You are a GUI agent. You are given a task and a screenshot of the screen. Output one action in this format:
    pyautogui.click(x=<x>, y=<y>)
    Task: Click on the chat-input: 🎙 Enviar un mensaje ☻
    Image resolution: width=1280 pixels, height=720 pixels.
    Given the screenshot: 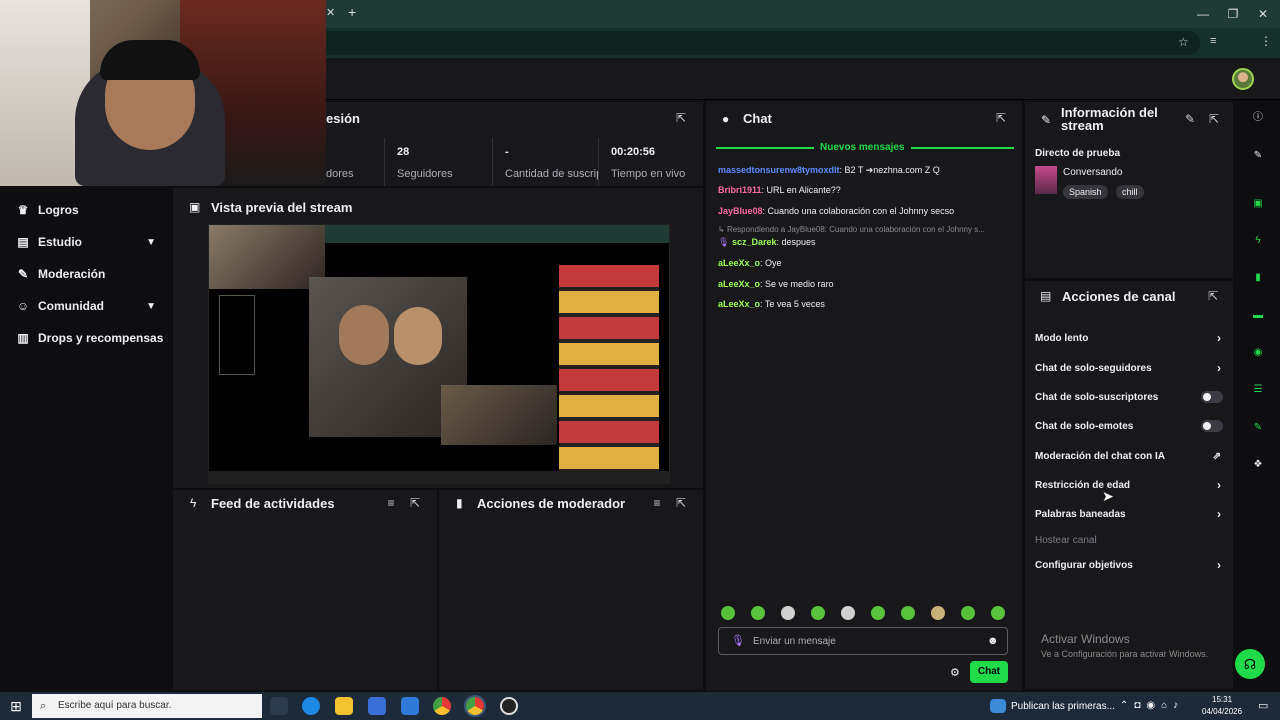 What is the action you would take?
    pyautogui.click(x=863, y=641)
    